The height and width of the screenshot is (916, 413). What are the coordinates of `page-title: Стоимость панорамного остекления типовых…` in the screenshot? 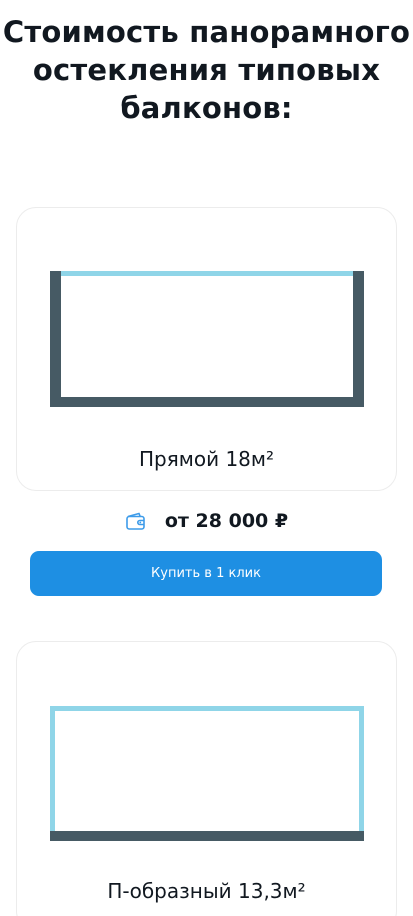 It's located at (206, 70).